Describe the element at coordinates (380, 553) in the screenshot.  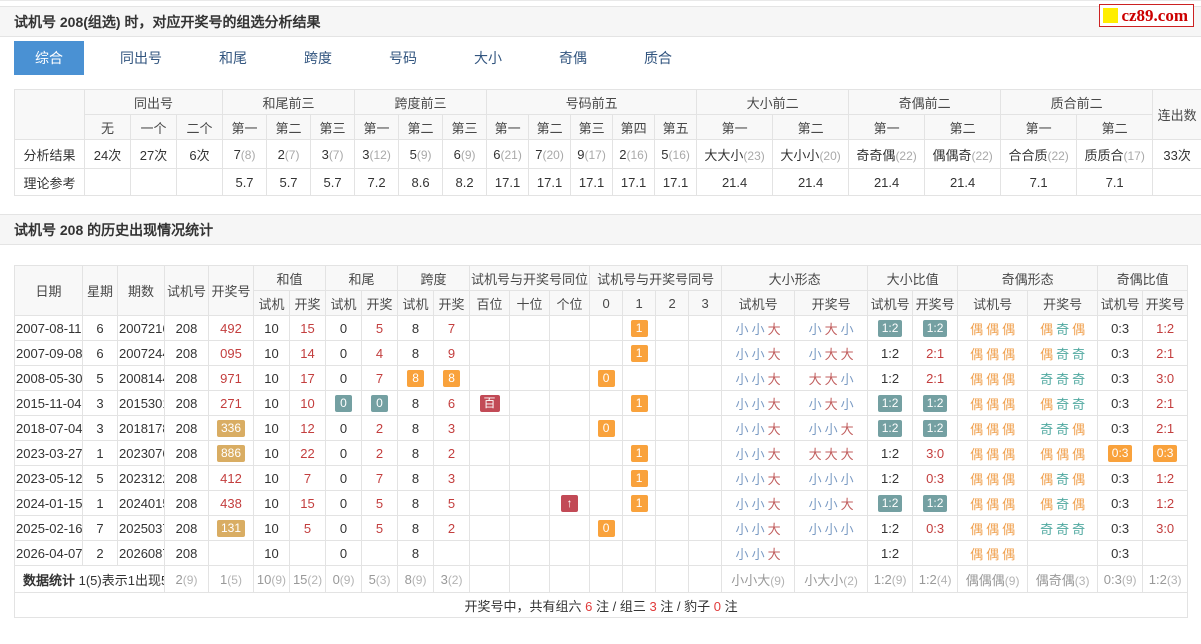
I see `cell-tail-draw` at that location.